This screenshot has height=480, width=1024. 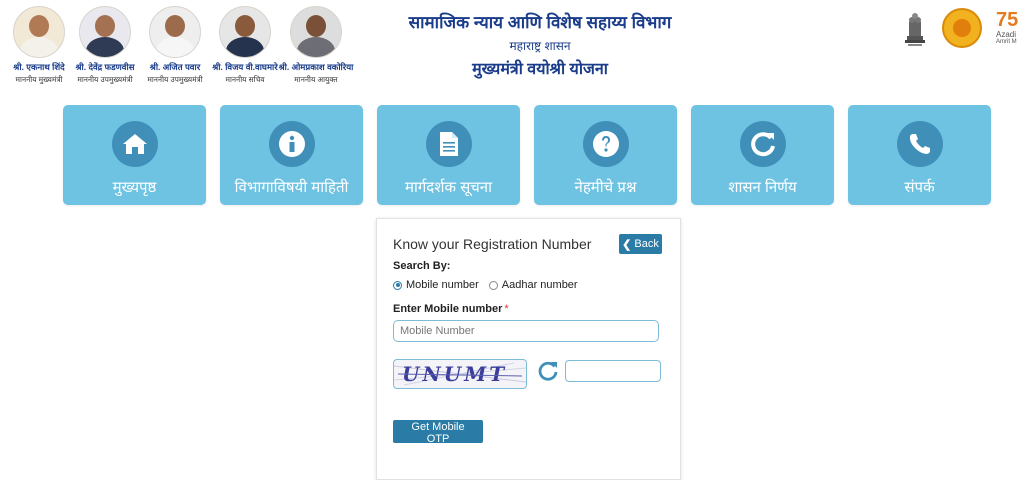 I want to click on mobile-field-label: Enter Mobile number *, so click(x=451, y=309).